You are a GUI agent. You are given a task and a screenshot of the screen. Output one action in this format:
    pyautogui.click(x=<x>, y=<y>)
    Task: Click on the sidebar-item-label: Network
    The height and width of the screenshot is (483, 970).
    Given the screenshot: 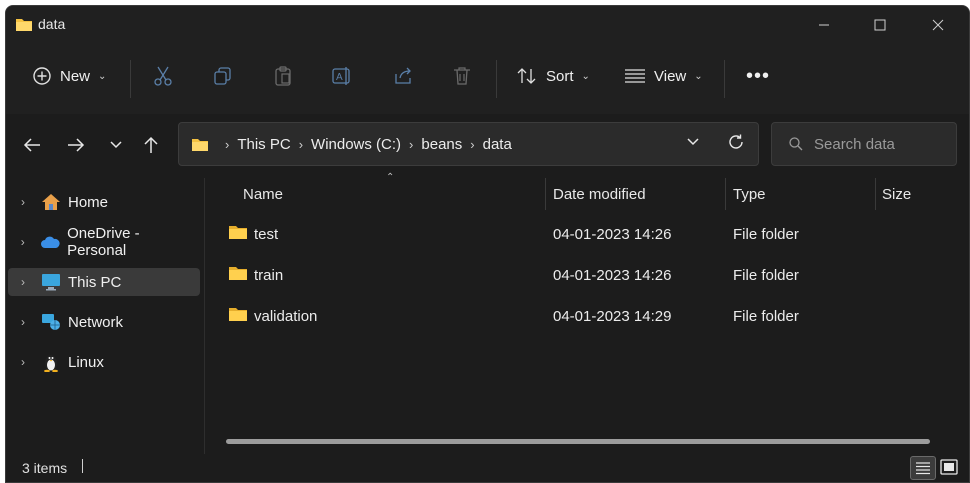 What is the action you would take?
    pyautogui.click(x=96, y=322)
    